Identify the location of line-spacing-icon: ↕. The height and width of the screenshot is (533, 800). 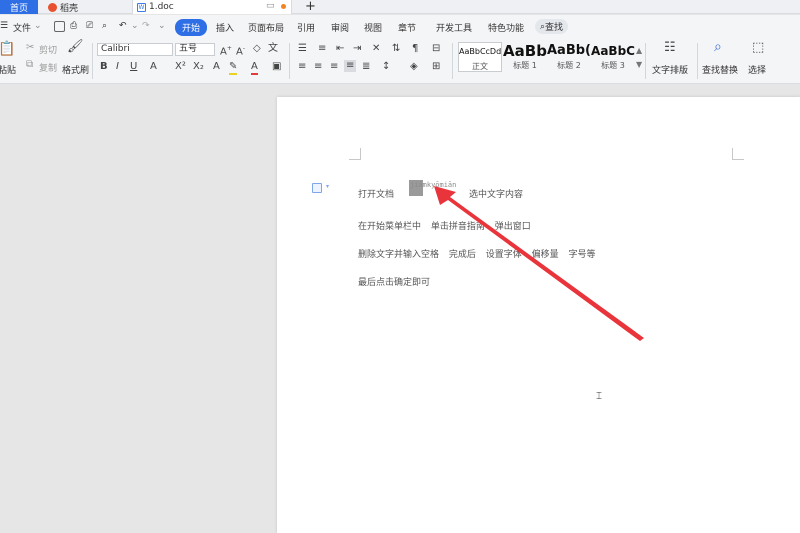
(386, 67).